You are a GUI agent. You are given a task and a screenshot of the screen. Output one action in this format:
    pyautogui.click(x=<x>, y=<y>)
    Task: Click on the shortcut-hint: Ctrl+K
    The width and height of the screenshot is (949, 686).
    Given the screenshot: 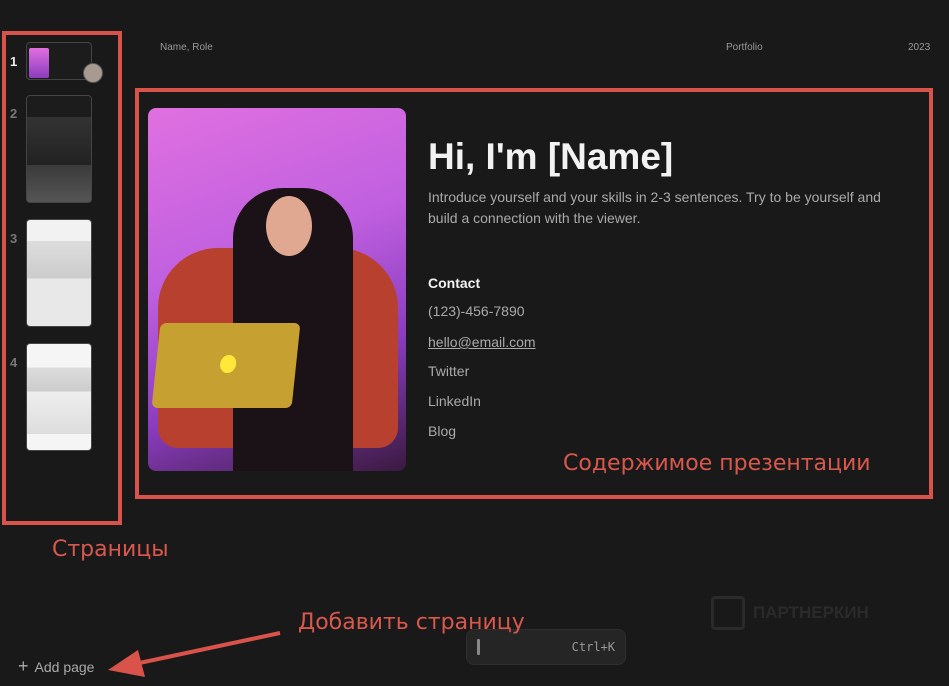 What is the action you would take?
    pyautogui.click(x=593, y=647)
    